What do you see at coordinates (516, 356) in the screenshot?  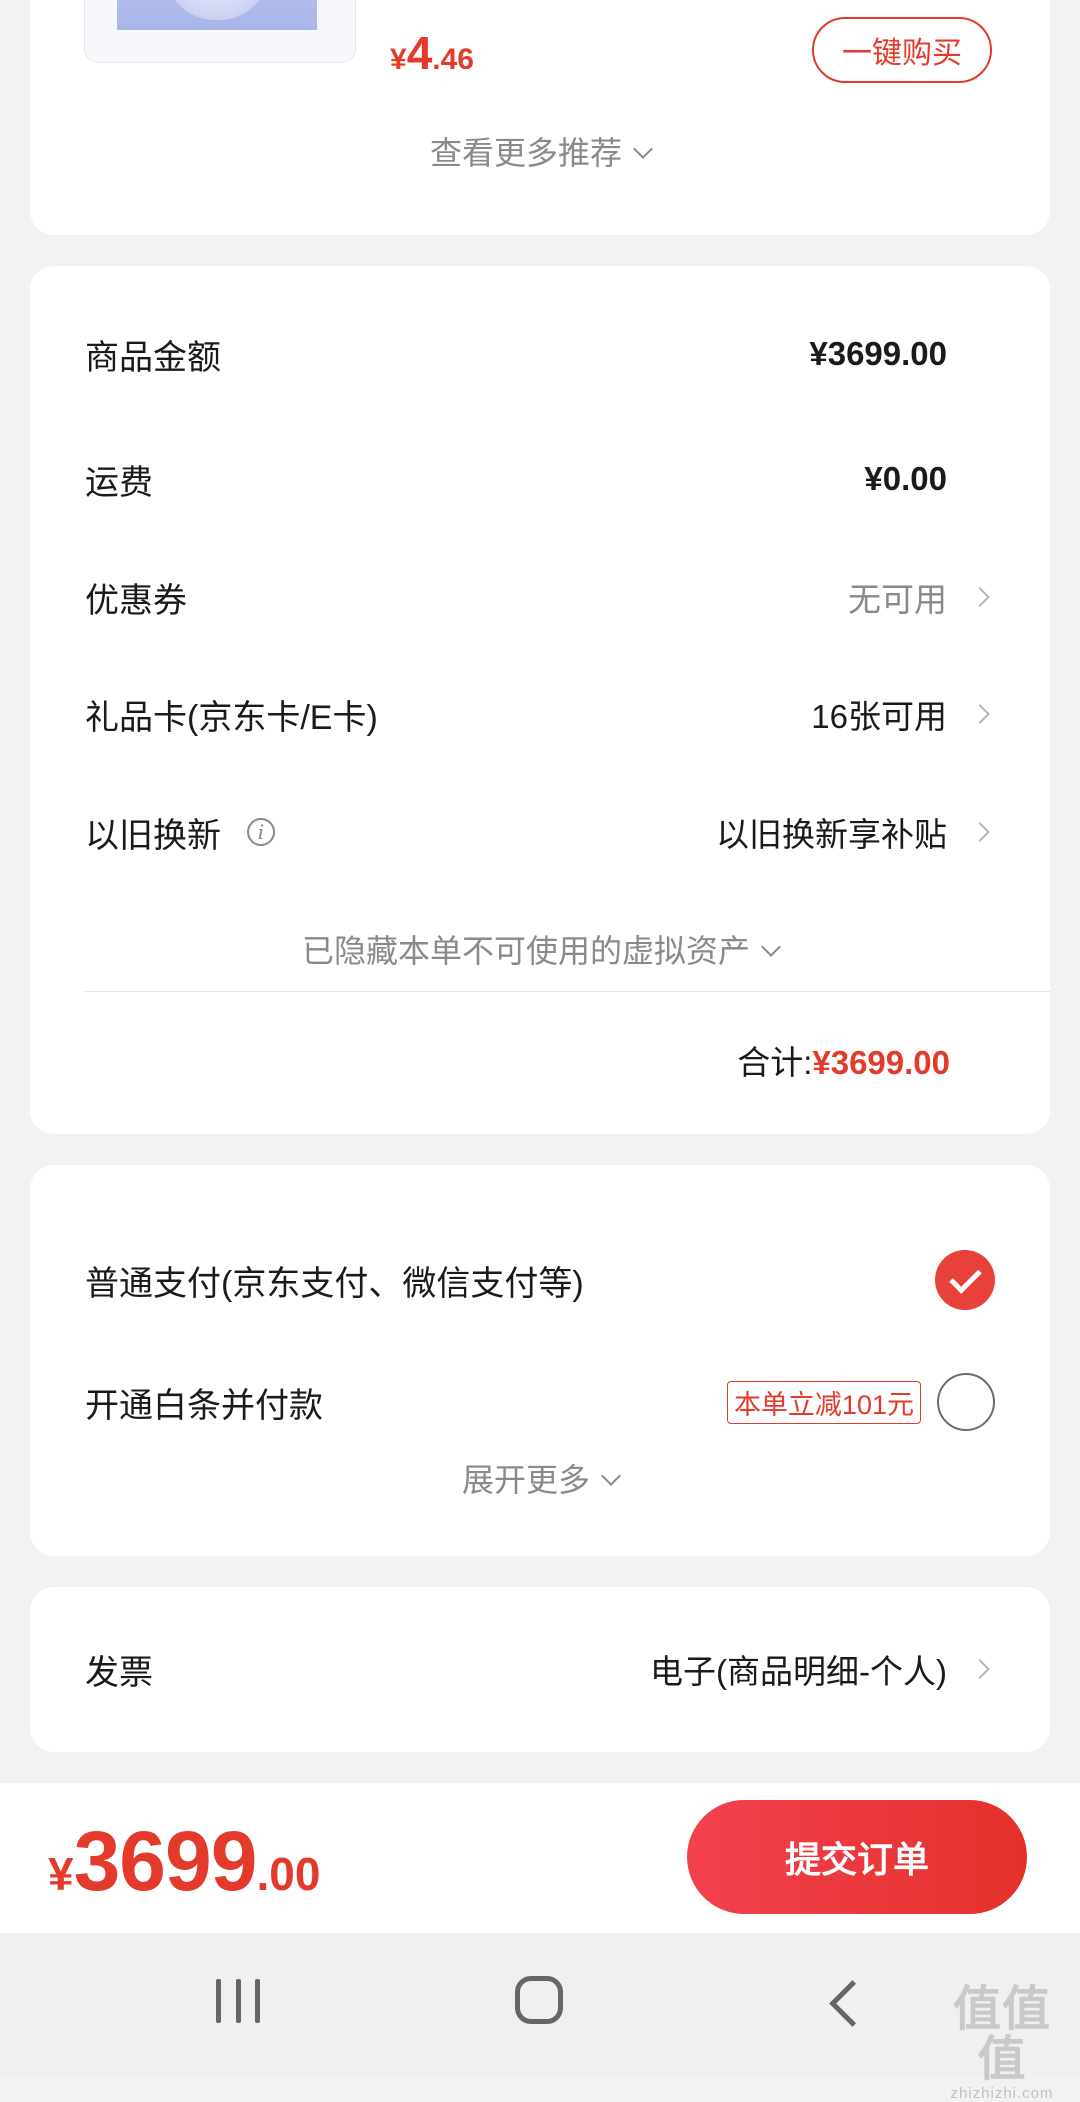 I see `goods-amount-row: 商品金额 ¥3699.00` at bounding box center [516, 356].